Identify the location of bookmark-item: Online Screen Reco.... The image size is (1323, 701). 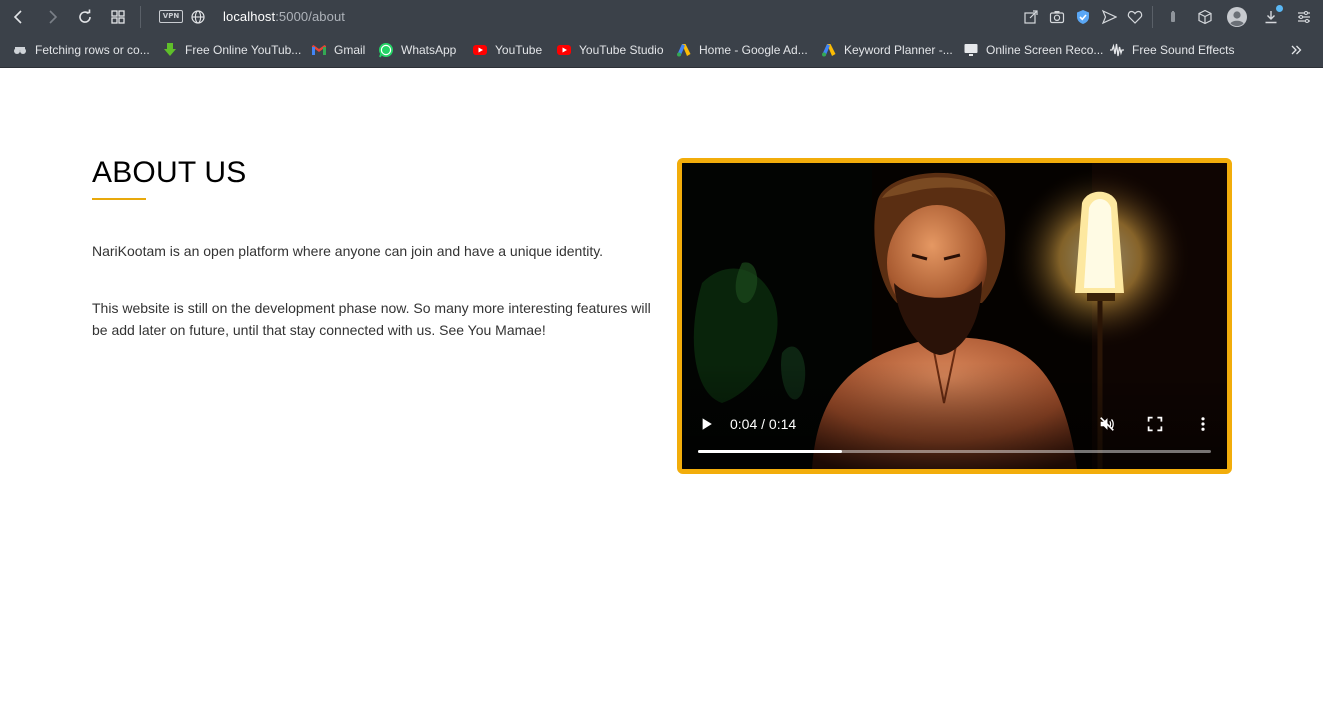
(1033, 50).